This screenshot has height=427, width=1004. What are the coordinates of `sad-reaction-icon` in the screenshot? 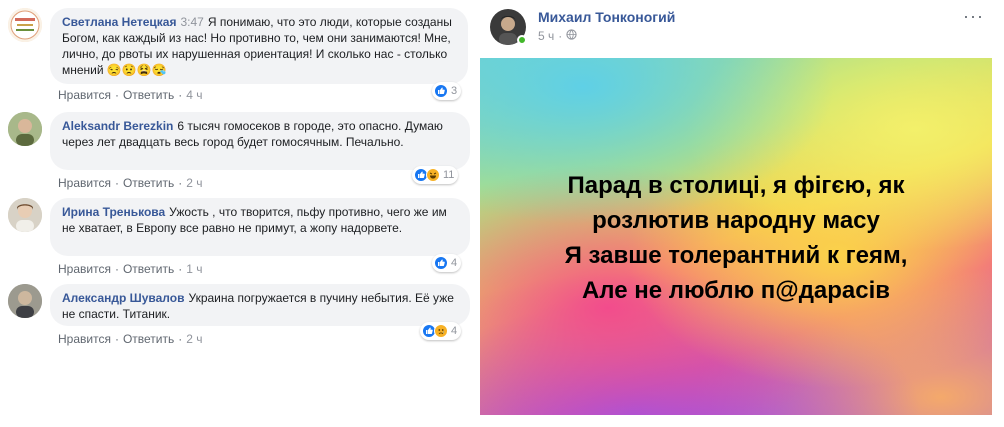 It's located at (441, 331).